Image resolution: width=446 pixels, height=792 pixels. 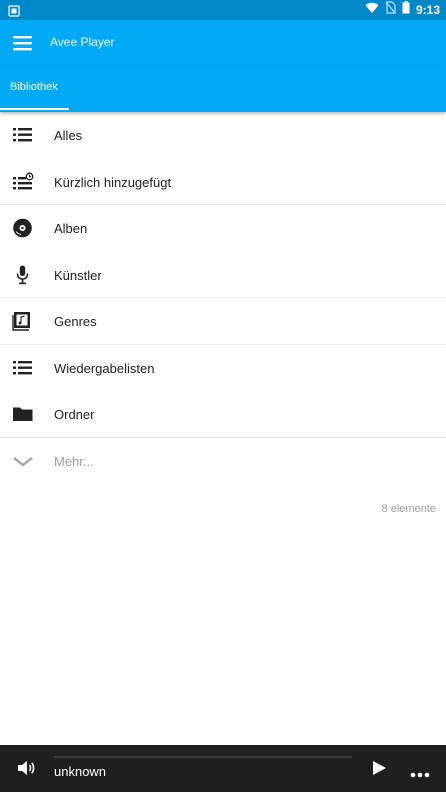 I want to click on list-item-label: Alben, so click(x=71, y=228).